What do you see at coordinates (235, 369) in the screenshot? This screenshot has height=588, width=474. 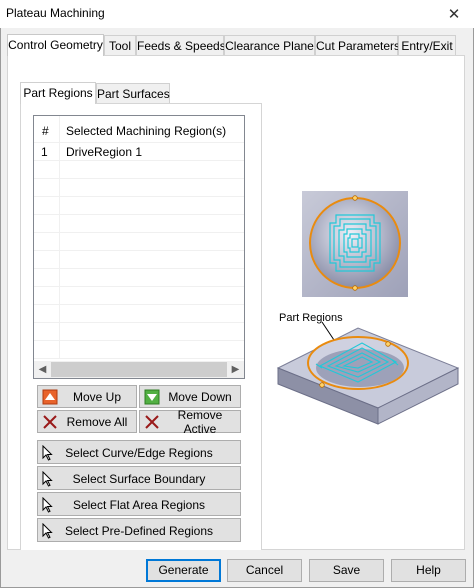 I see `scroll-right-icon: ▶` at bounding box center [235, 369].